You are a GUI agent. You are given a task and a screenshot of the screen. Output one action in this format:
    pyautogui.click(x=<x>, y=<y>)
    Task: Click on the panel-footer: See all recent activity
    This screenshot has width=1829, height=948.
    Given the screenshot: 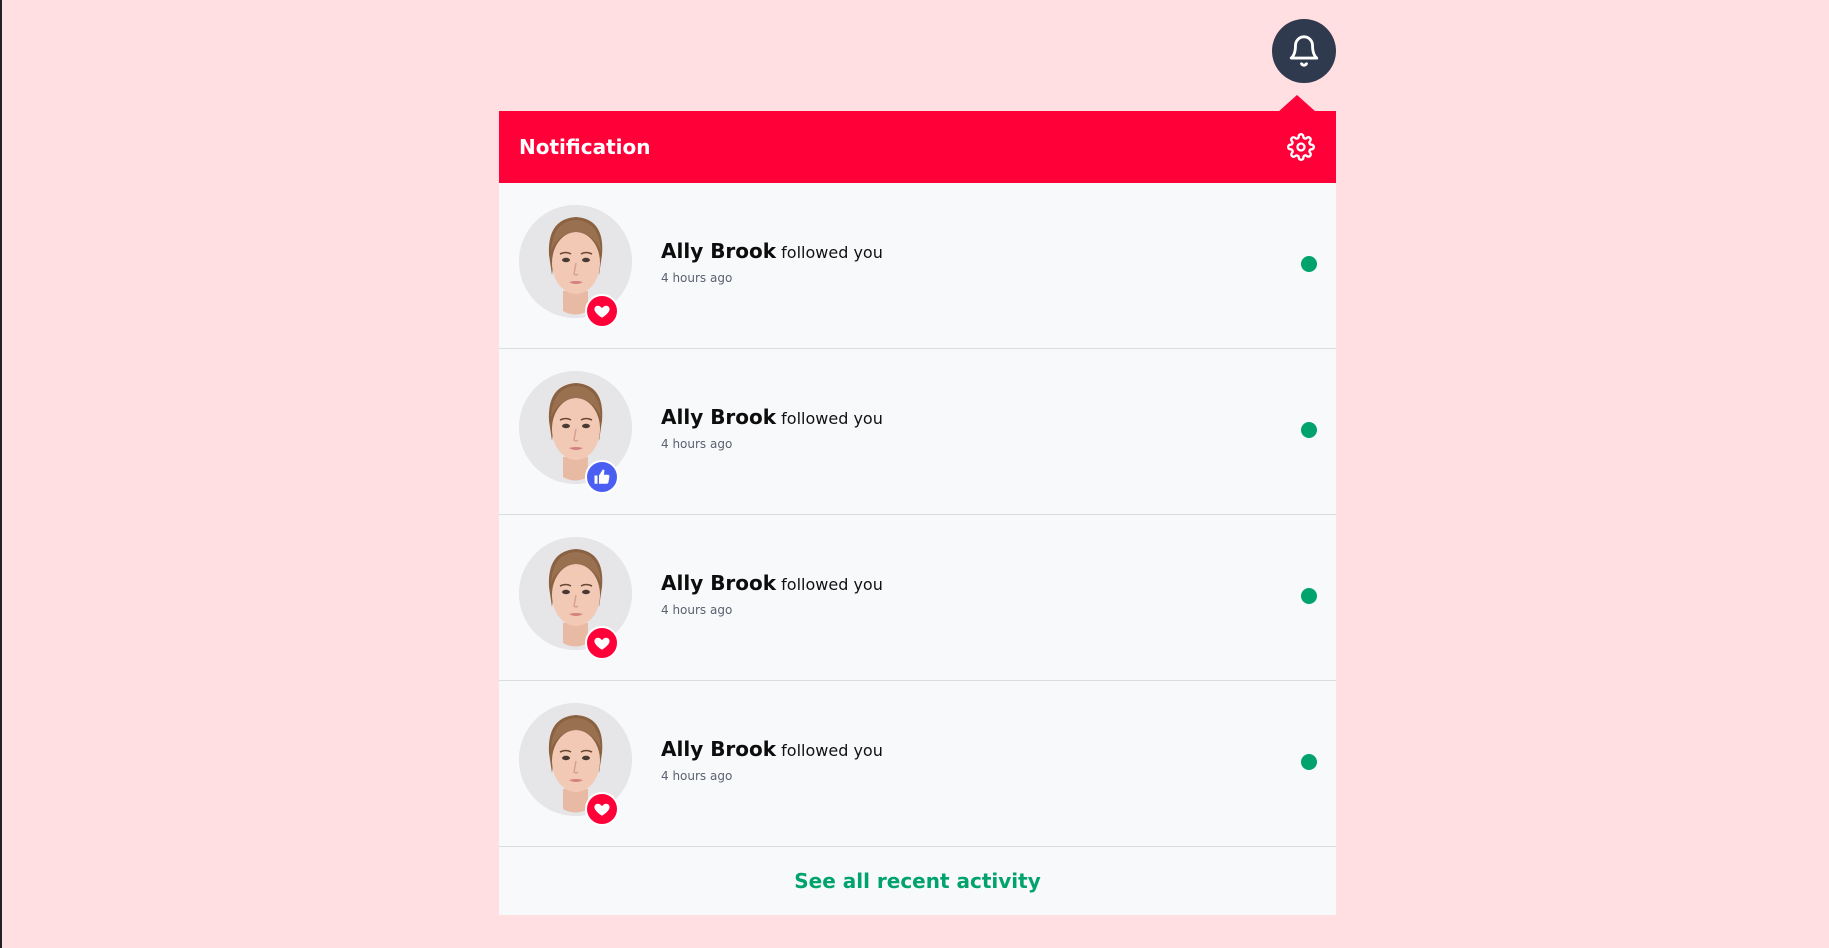 What is the action you would take?
    pyautogui.click(x=917, y=881)
    